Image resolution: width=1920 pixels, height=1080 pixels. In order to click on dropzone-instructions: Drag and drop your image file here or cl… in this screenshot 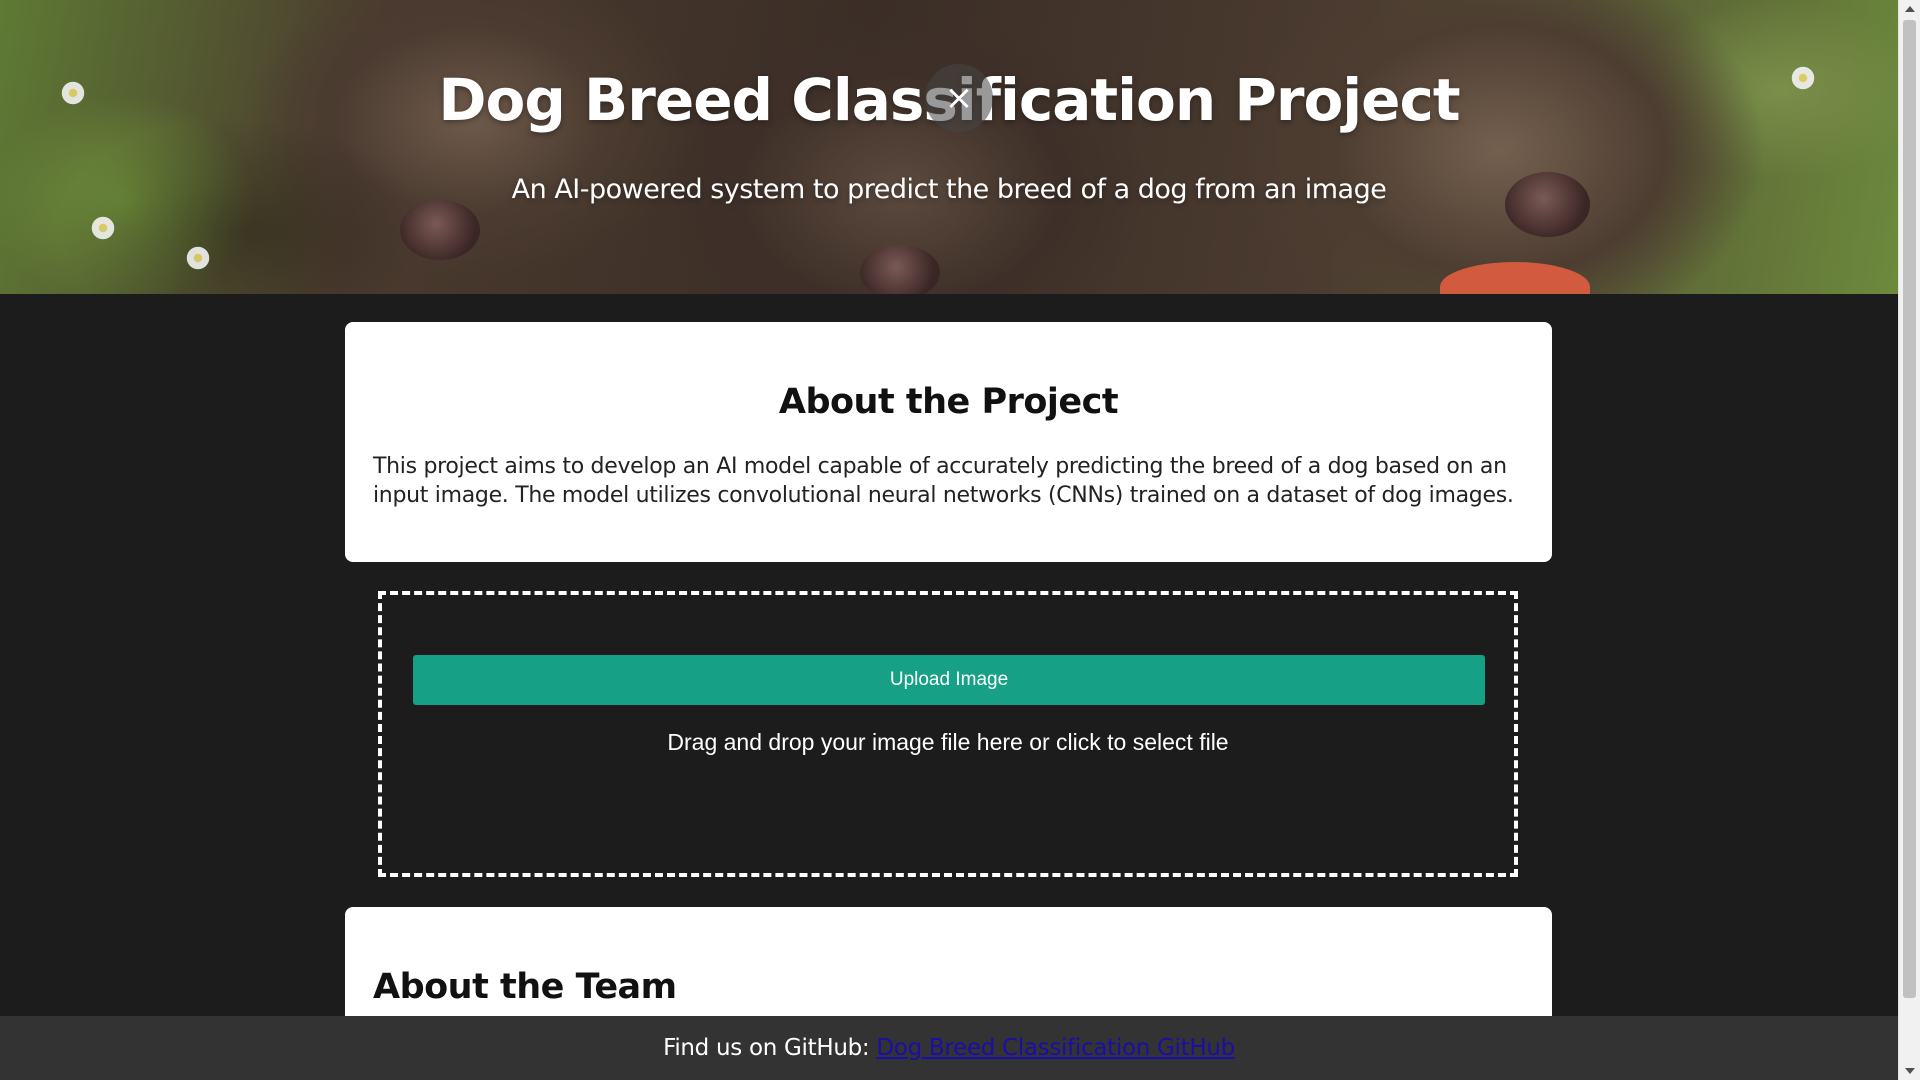, I will do `click(948, 742)`.